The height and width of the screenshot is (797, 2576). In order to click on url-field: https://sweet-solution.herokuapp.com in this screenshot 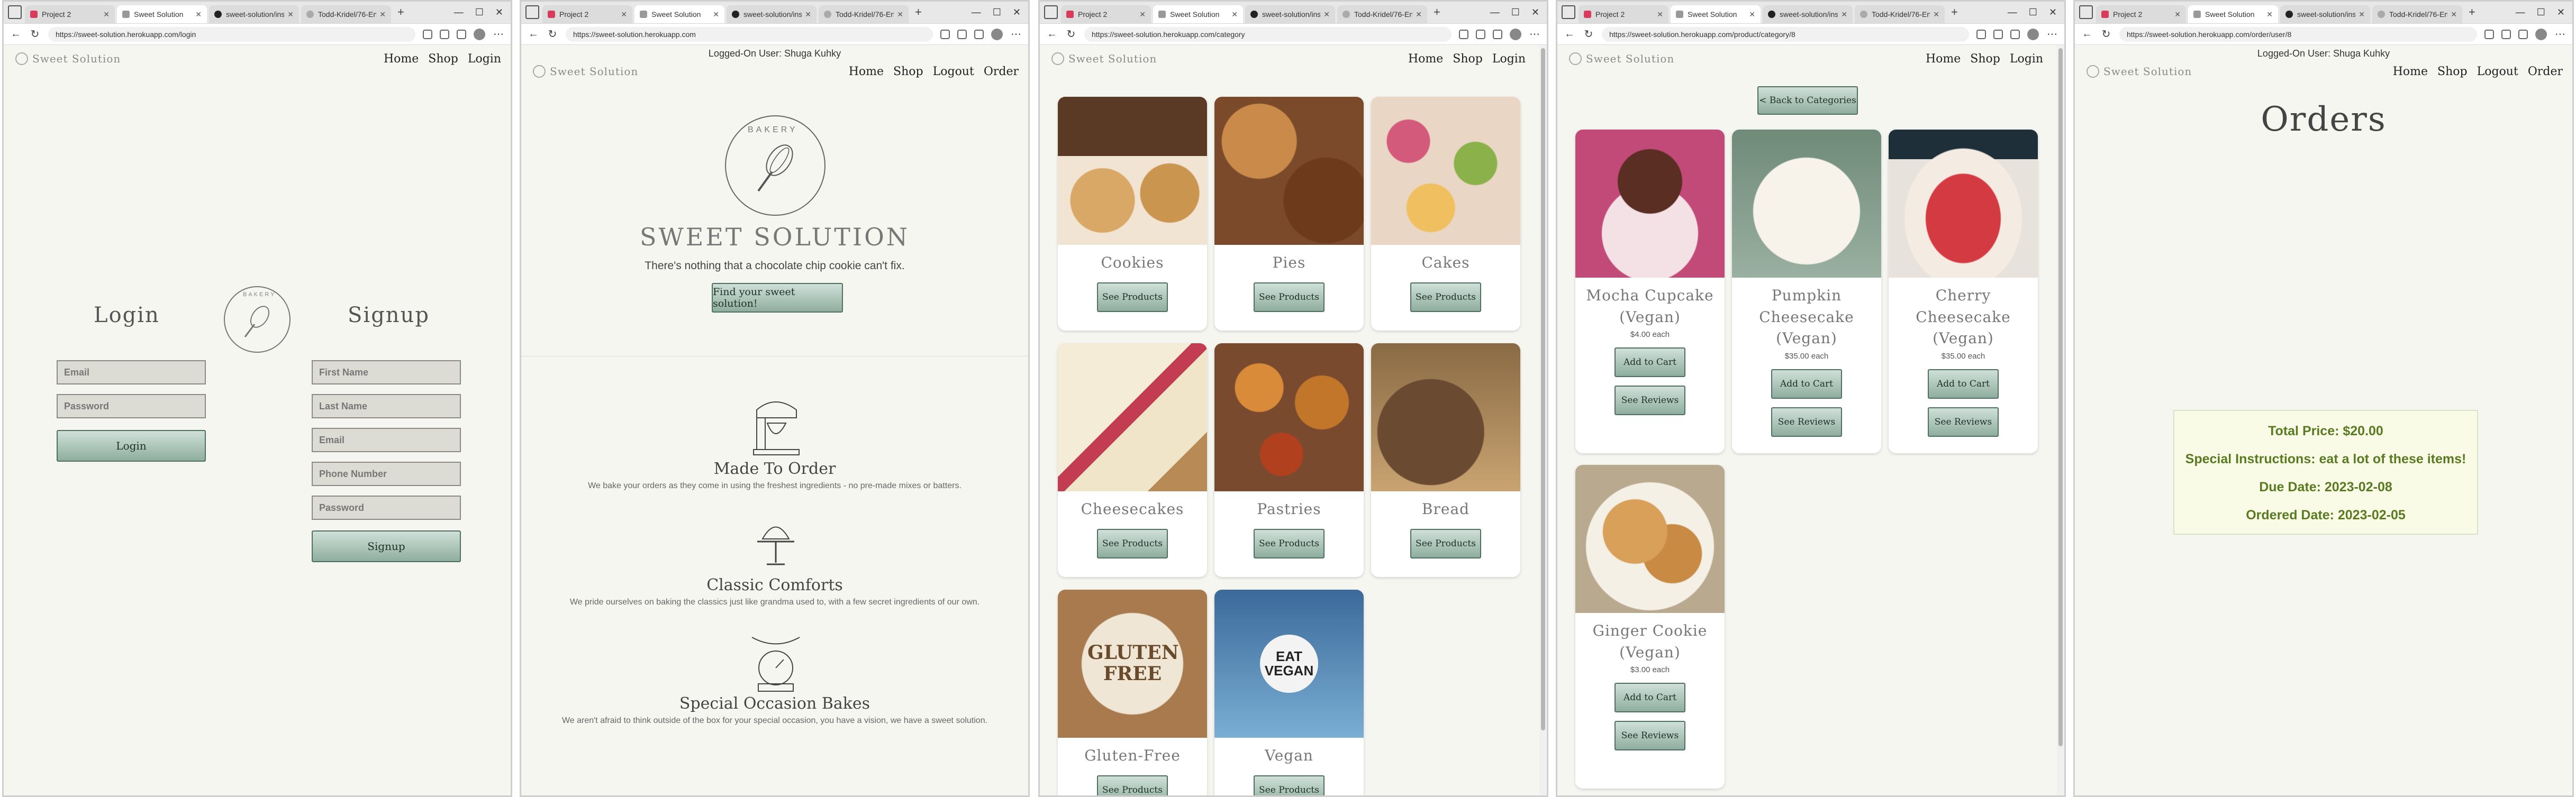, I will do `click(749, 34)`.